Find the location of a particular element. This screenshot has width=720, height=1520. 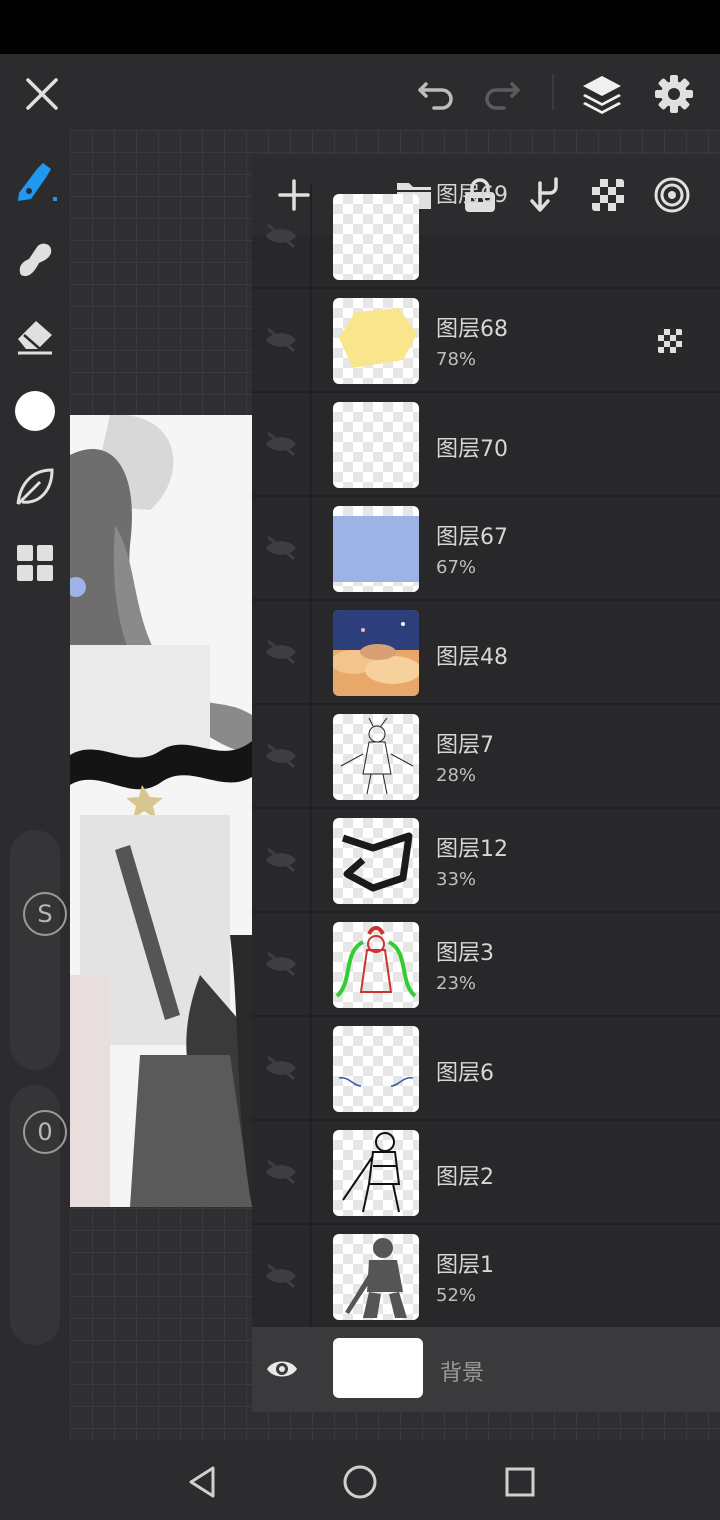

background-thumbnail is located at coordinates (378, 1368).